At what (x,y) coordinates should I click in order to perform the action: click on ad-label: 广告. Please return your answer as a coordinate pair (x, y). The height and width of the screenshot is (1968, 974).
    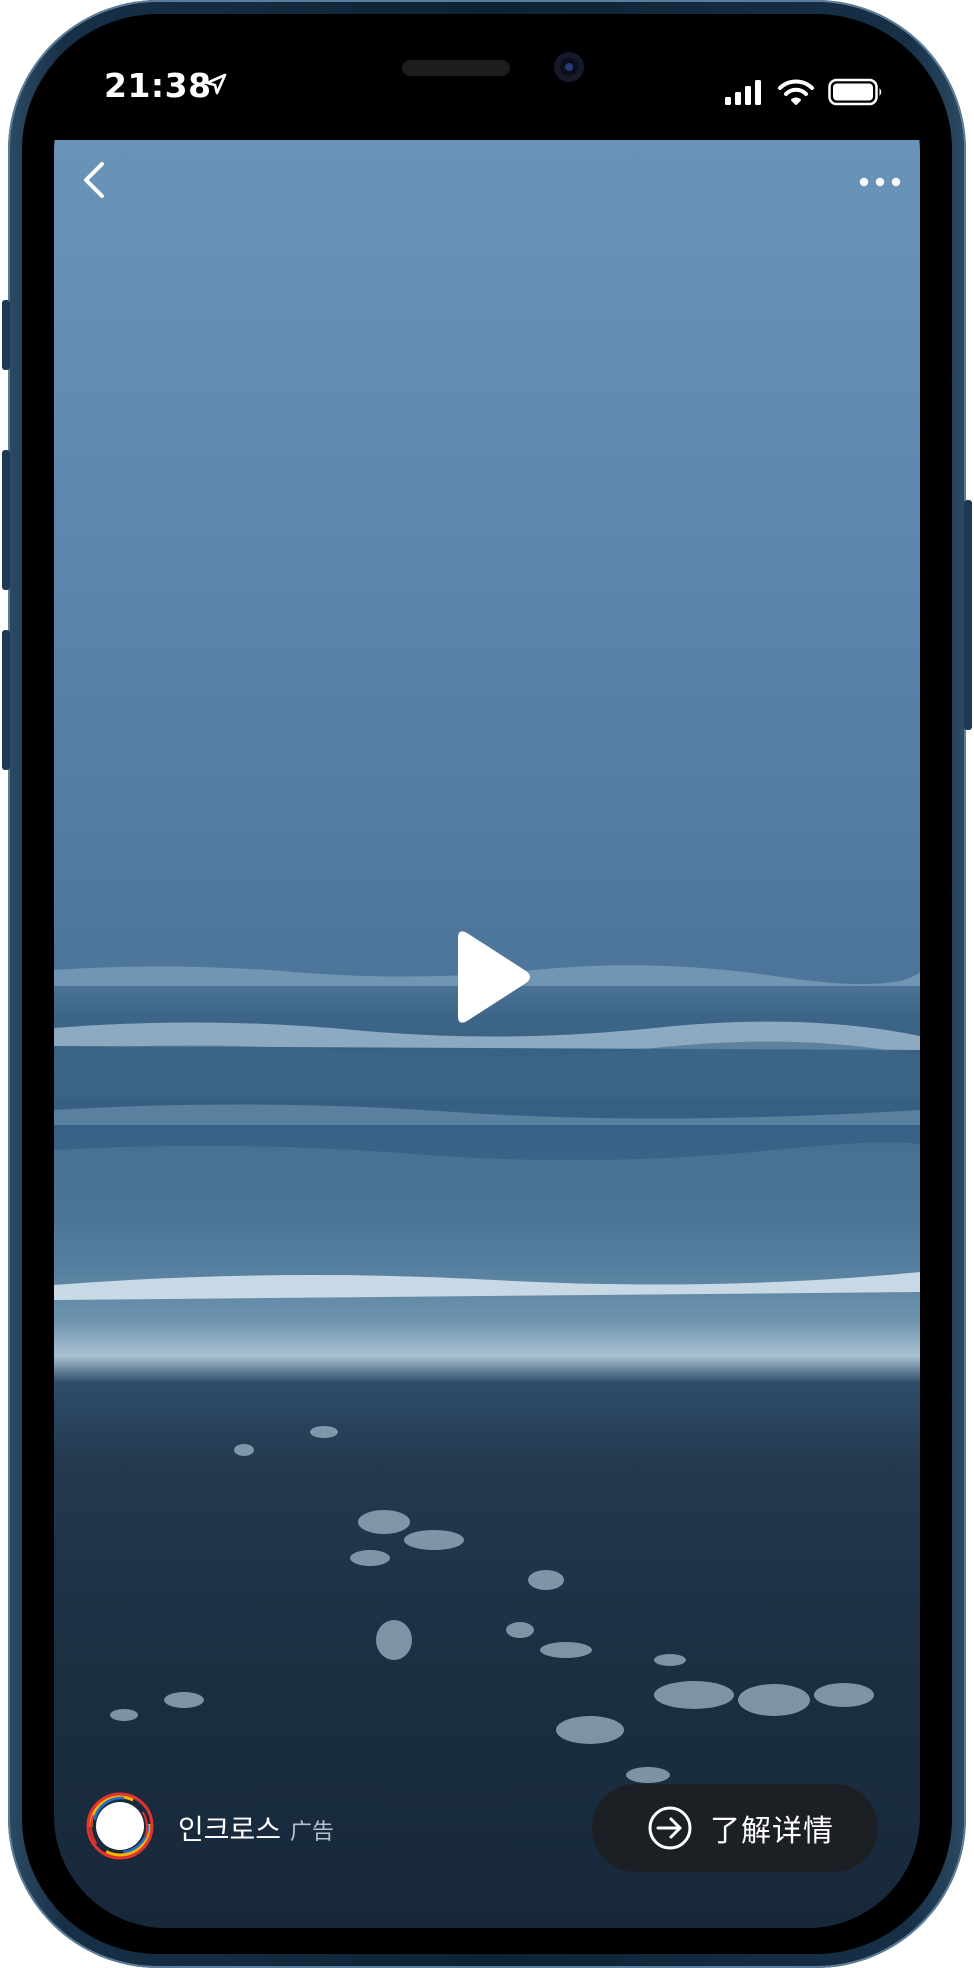
    Looking at the image, I should click on (312, 1832).